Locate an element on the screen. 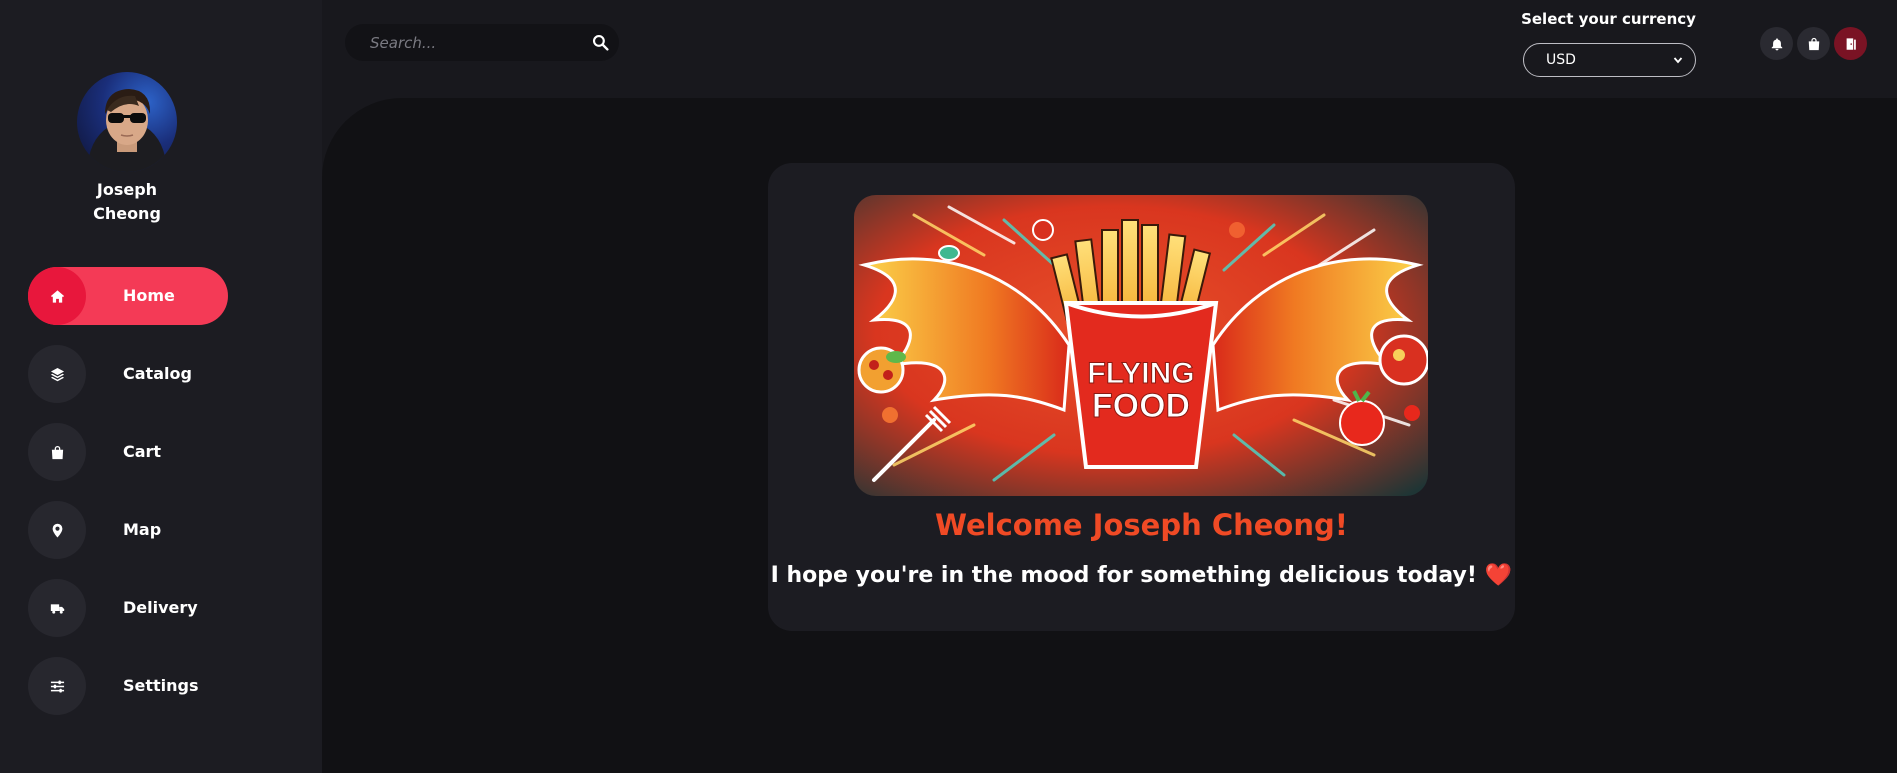  sidebar-item-map: Map is located at coordinates (128, 530).